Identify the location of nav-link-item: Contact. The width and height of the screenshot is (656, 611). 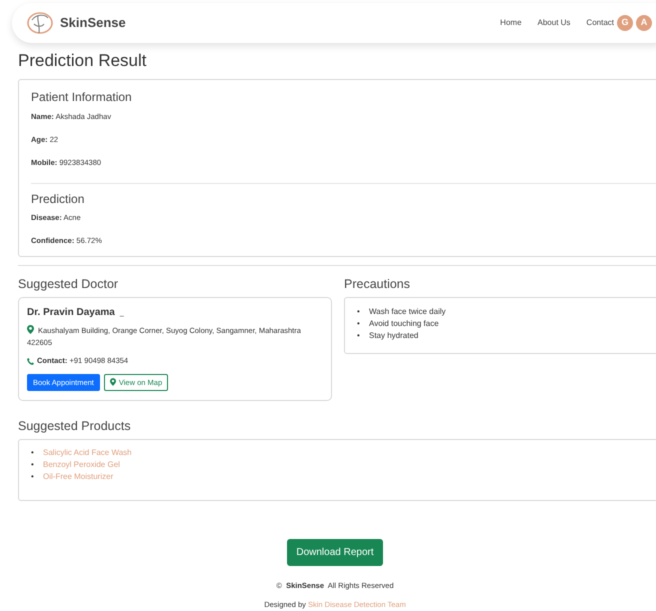
(600, 23).